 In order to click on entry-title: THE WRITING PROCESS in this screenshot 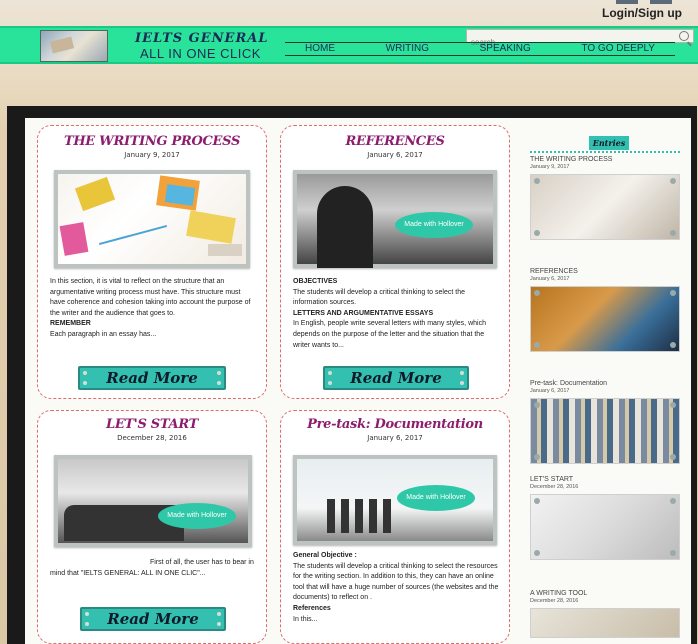, I will do `click(607, 159)`.